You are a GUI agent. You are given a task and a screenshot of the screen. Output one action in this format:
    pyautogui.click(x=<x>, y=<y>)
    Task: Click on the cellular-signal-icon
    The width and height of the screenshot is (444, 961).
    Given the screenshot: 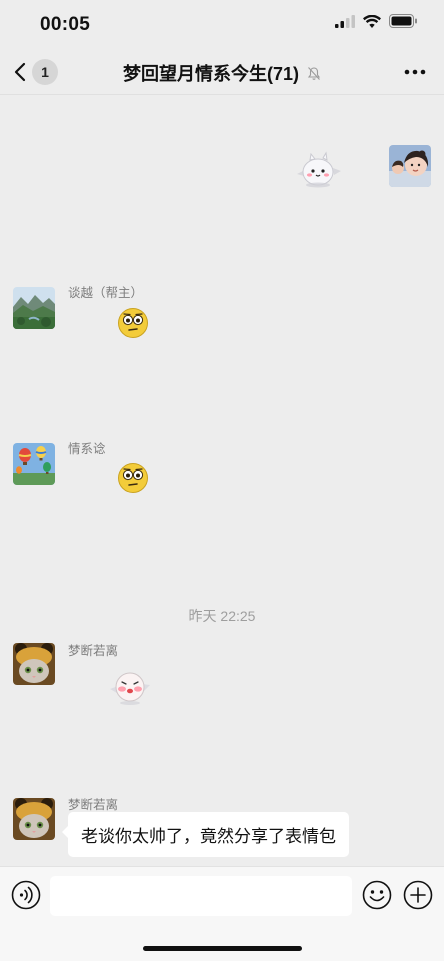 What is the action you would take?
    pyautogui.click(x=345, y=21)
    